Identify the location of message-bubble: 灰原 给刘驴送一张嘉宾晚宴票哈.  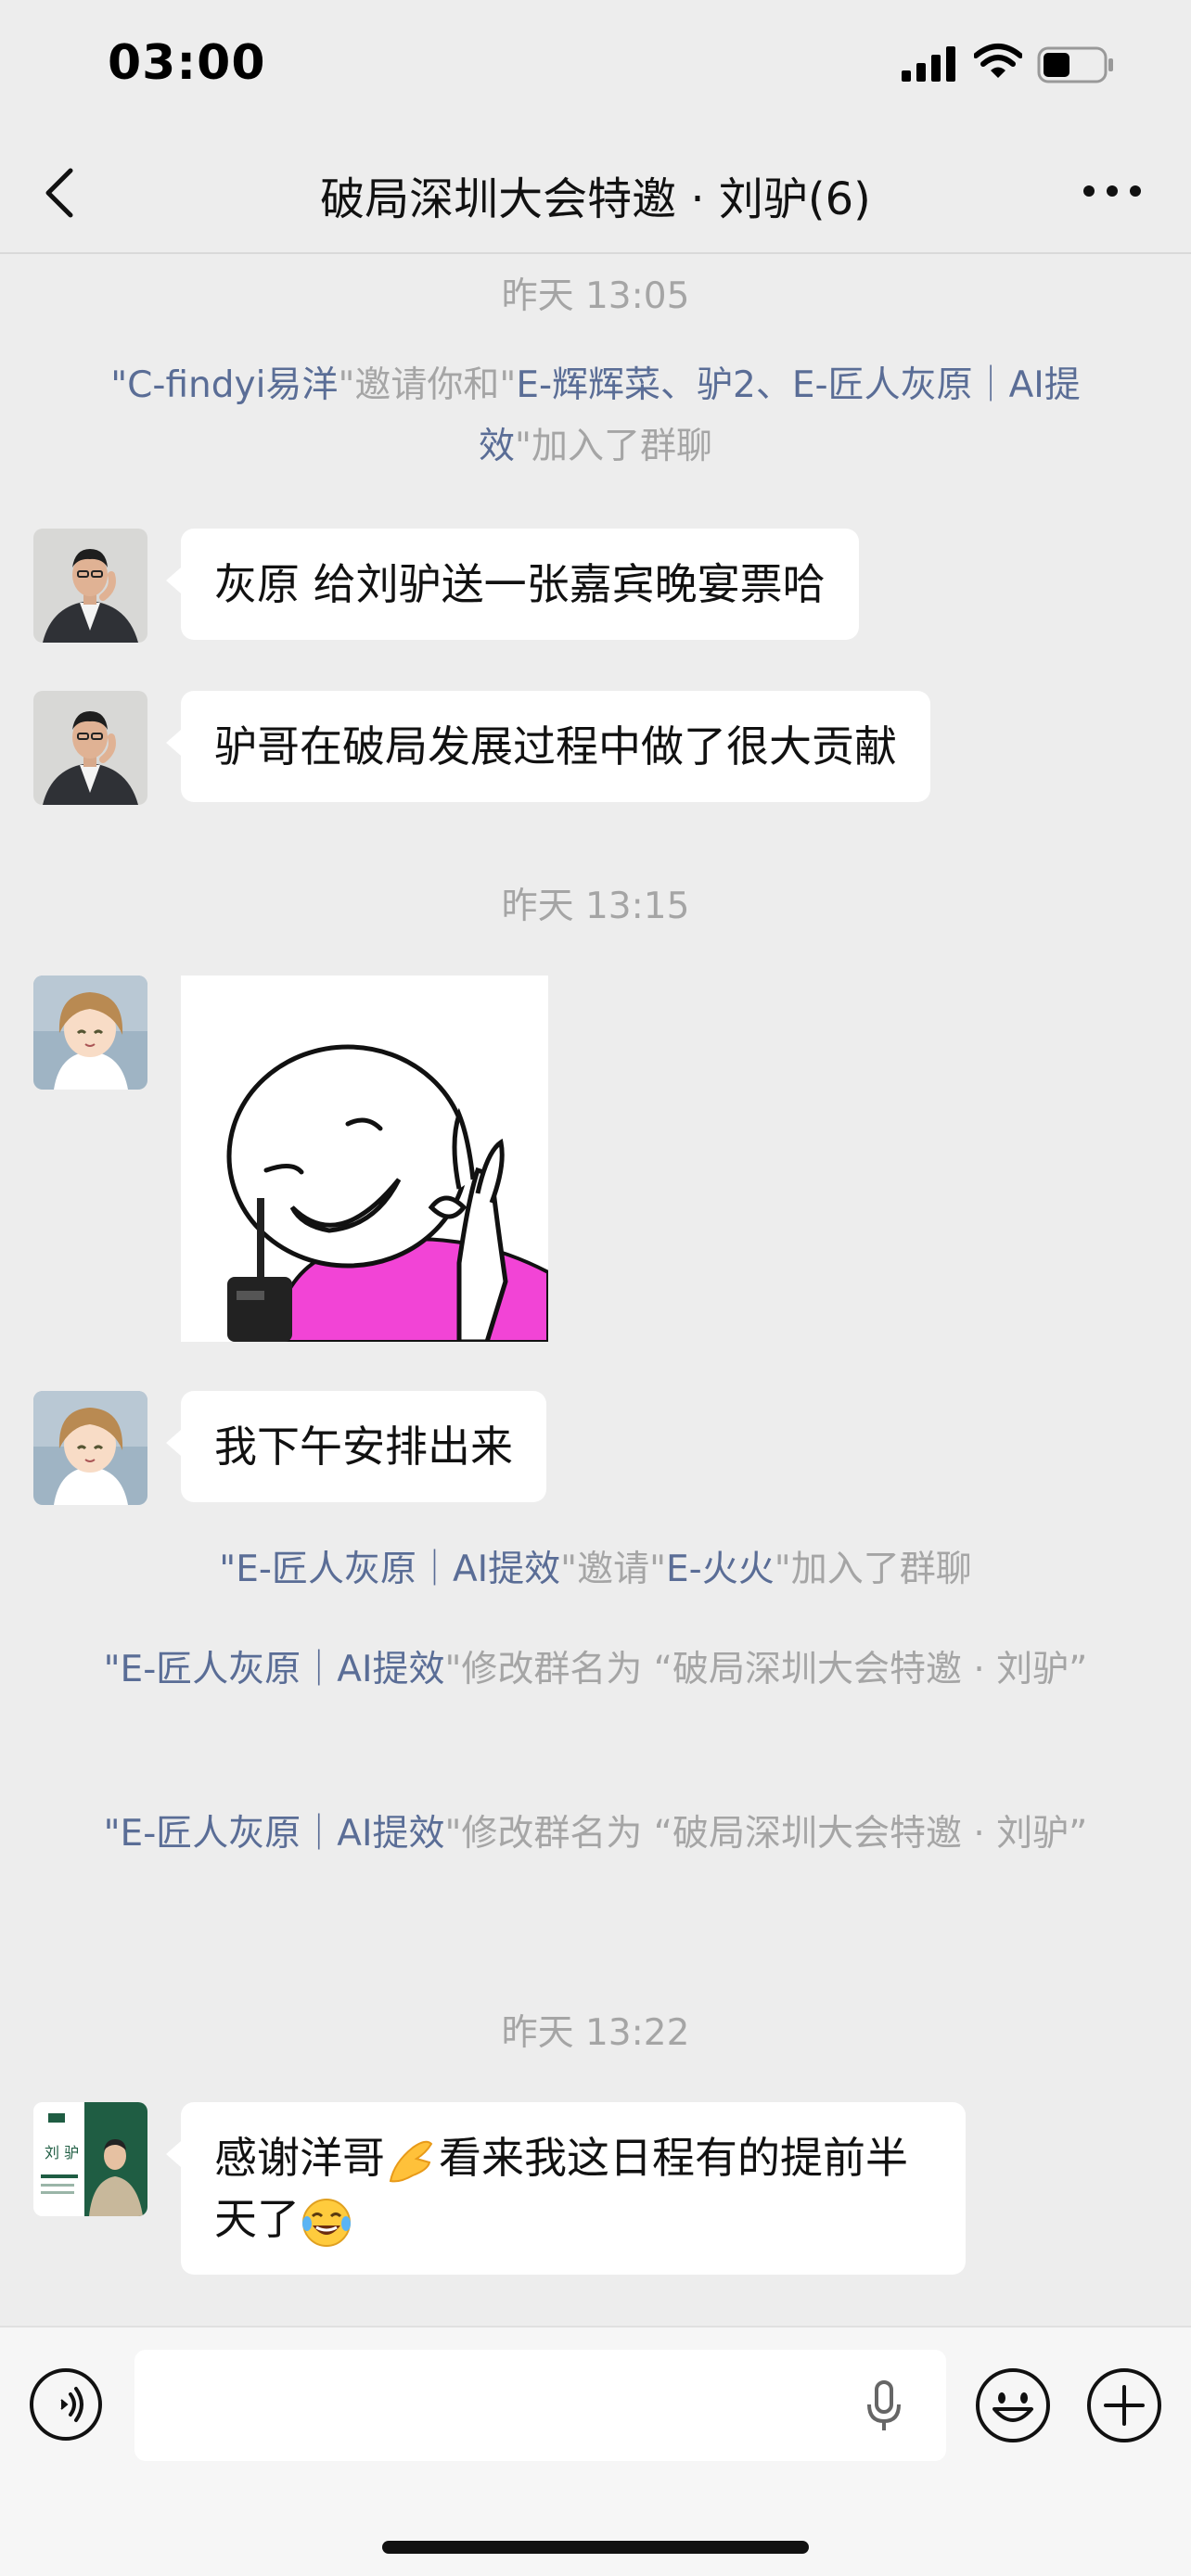
(512, 585).